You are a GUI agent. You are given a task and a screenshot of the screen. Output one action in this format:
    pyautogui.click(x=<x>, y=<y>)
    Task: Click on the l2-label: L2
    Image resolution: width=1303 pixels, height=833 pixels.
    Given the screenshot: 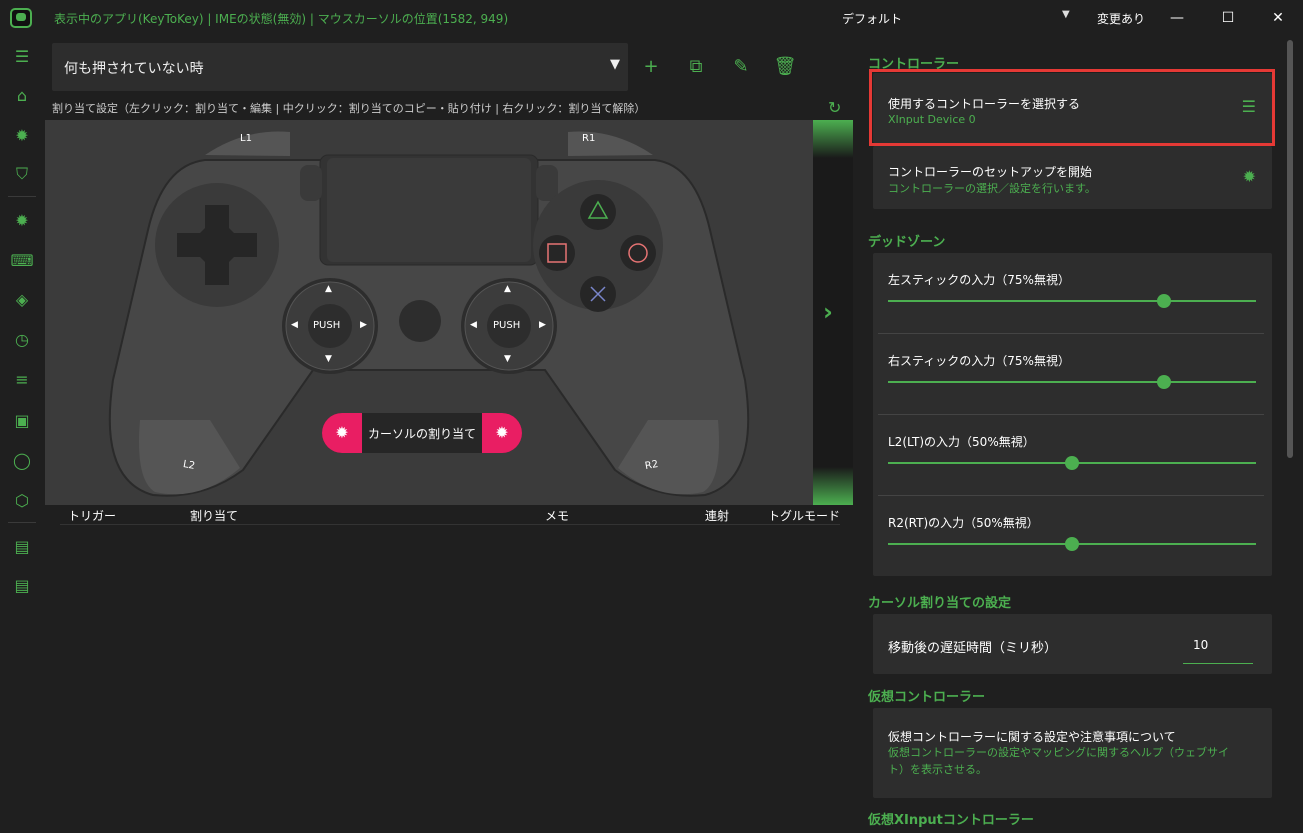 What is the action you would take?
    pyautogui.click(x=189, y=465)
    